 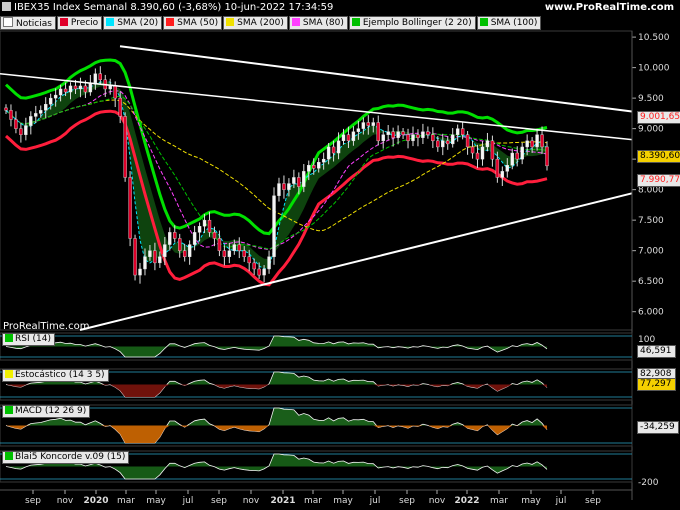 What do you see at coordinates (658, 427) in the screenshot?
I see `macd-value: -34,259` at bounding box center [658, 427].